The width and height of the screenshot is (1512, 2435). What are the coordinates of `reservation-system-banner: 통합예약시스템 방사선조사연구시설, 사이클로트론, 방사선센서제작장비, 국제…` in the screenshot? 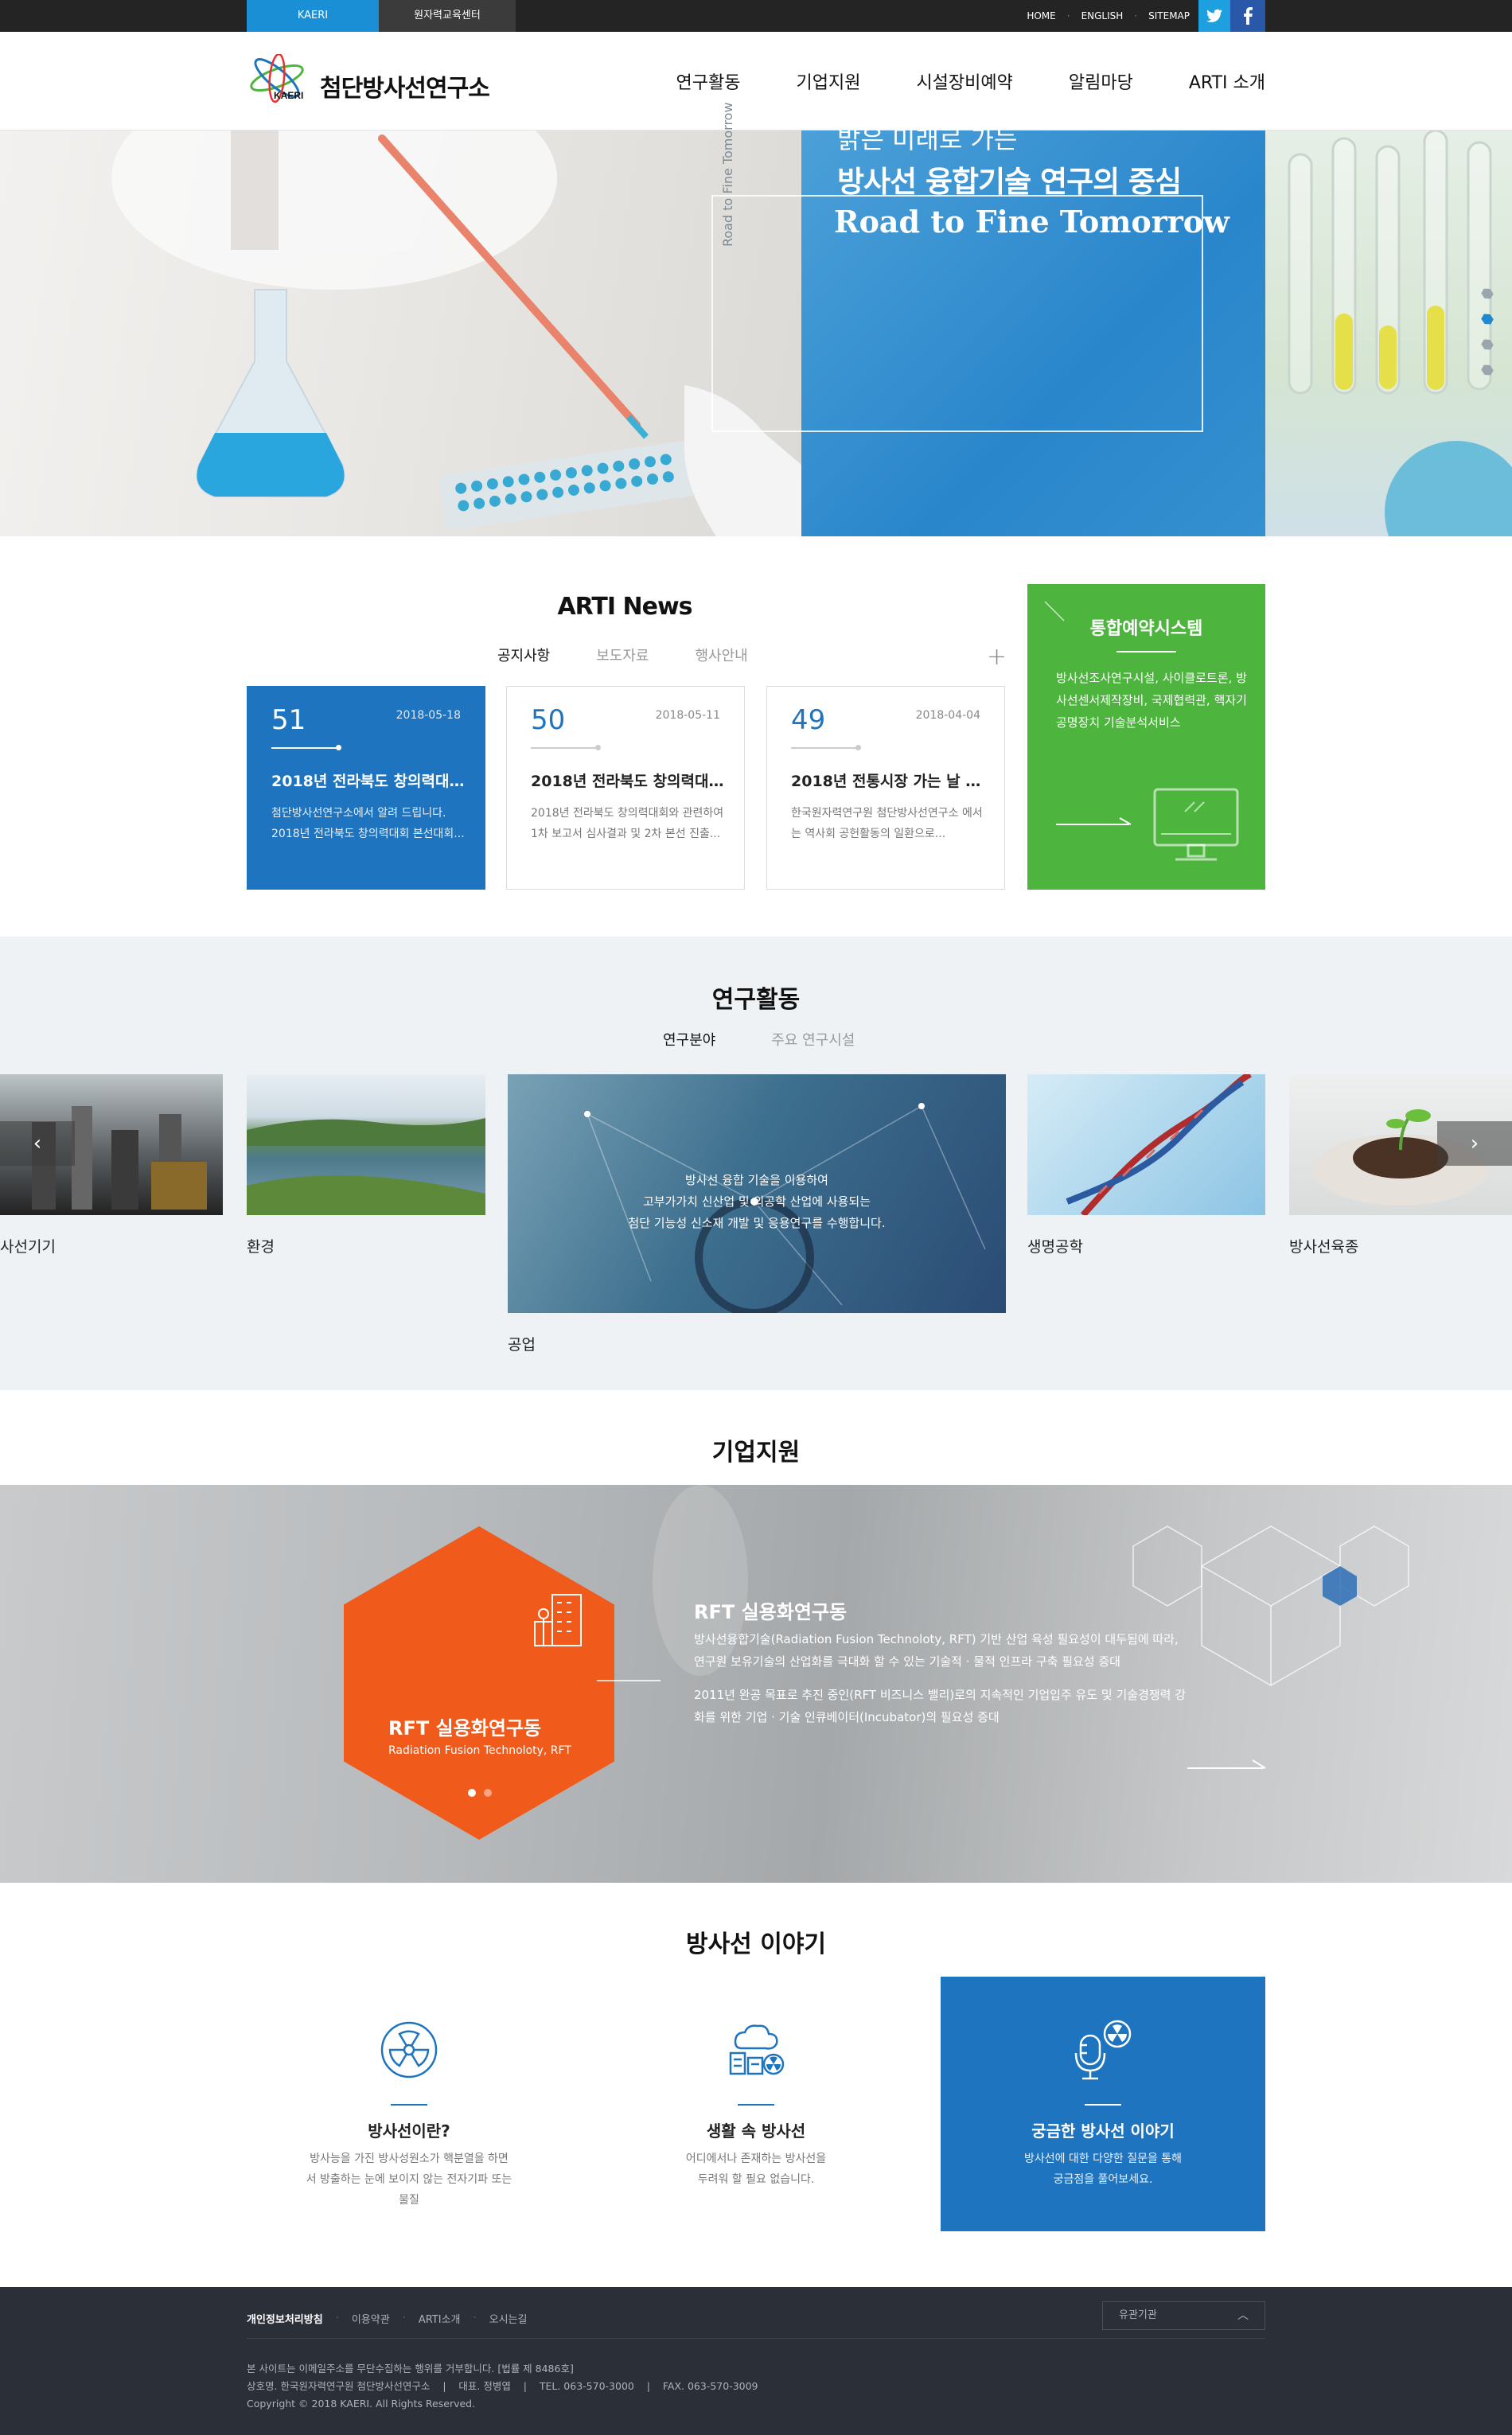 It's located at (1146, 737).